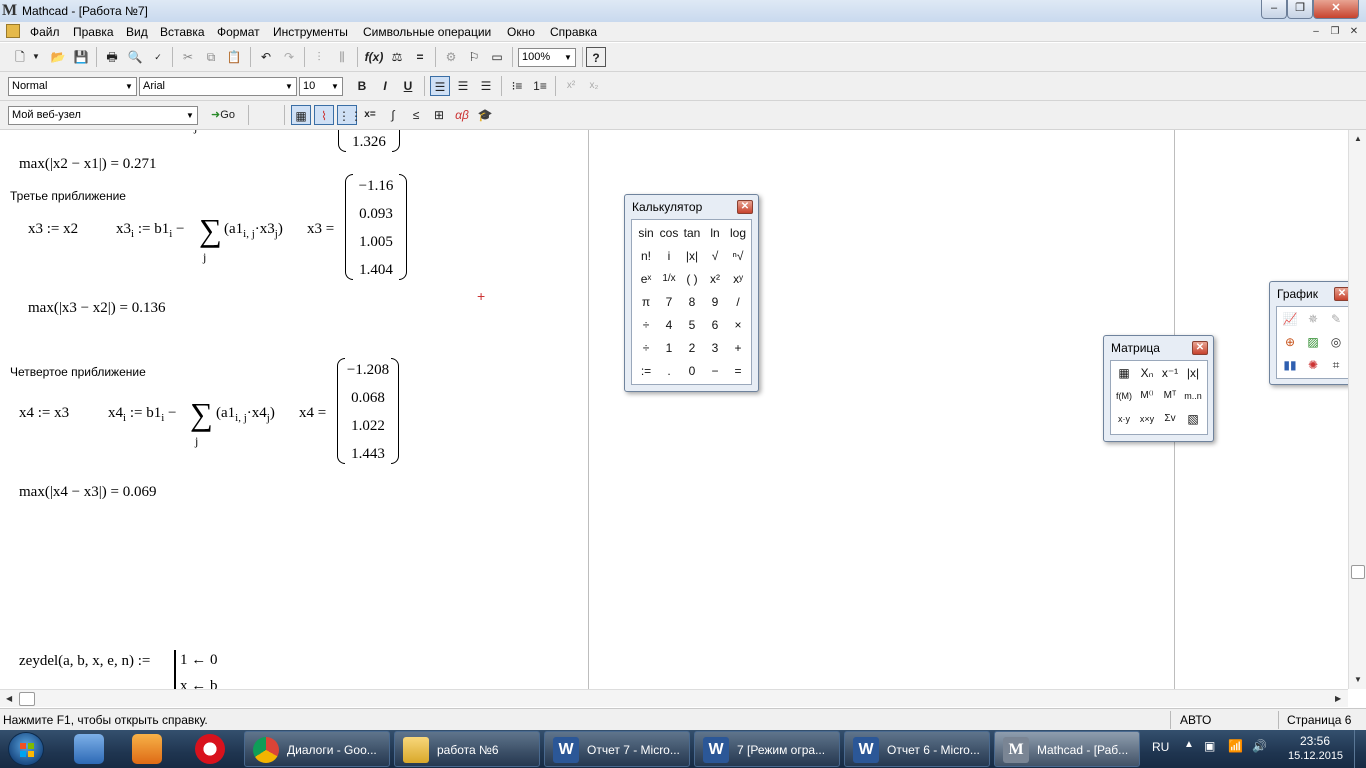 This screenshot has height=768, width=1366. What do you see at coordinates (1316, 32) in the screenshot?
I see `doc-minimize-button: ‒` at bounding box center [1316, 32].